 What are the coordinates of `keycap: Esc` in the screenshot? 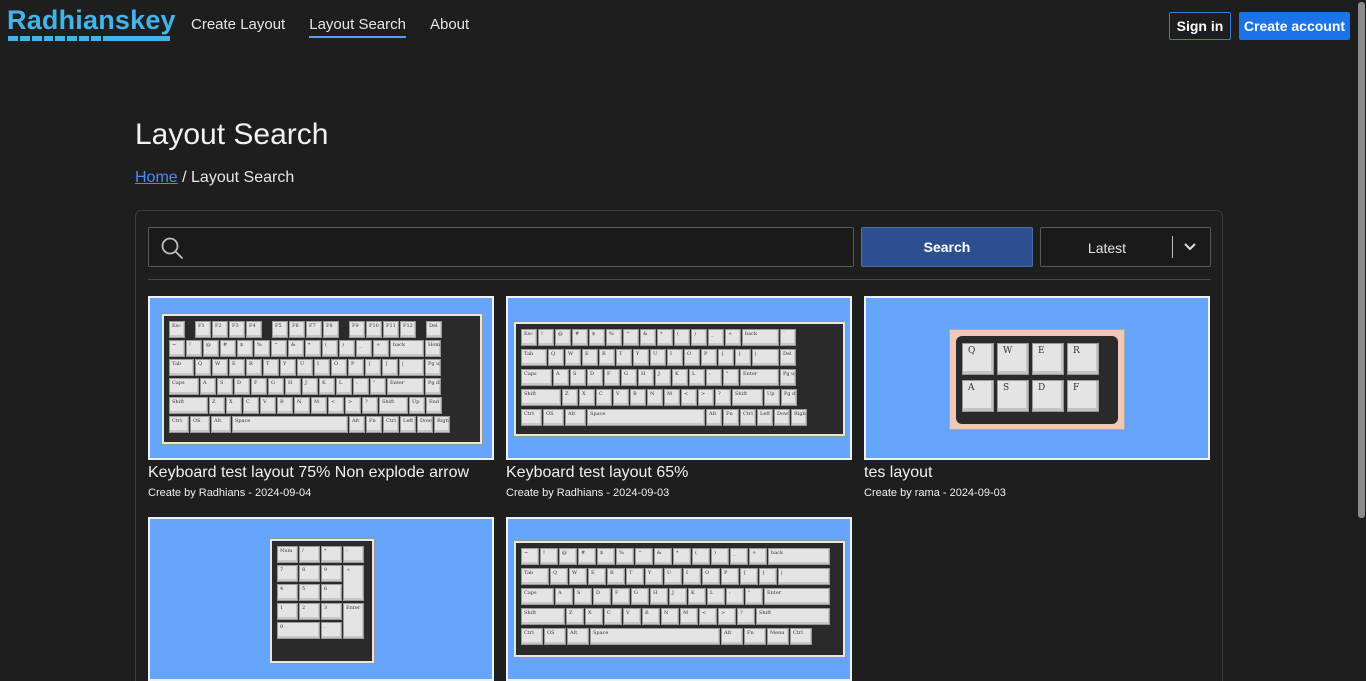 It's located at (529, 337).